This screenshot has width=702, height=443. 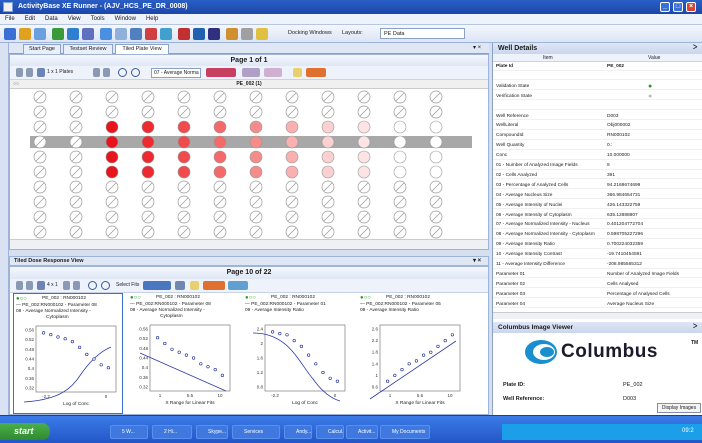 What do you see at coordinates (92, 285) in the screenshot?
I see `dose-zoom-in-icon` at bounding box center [92, 285].